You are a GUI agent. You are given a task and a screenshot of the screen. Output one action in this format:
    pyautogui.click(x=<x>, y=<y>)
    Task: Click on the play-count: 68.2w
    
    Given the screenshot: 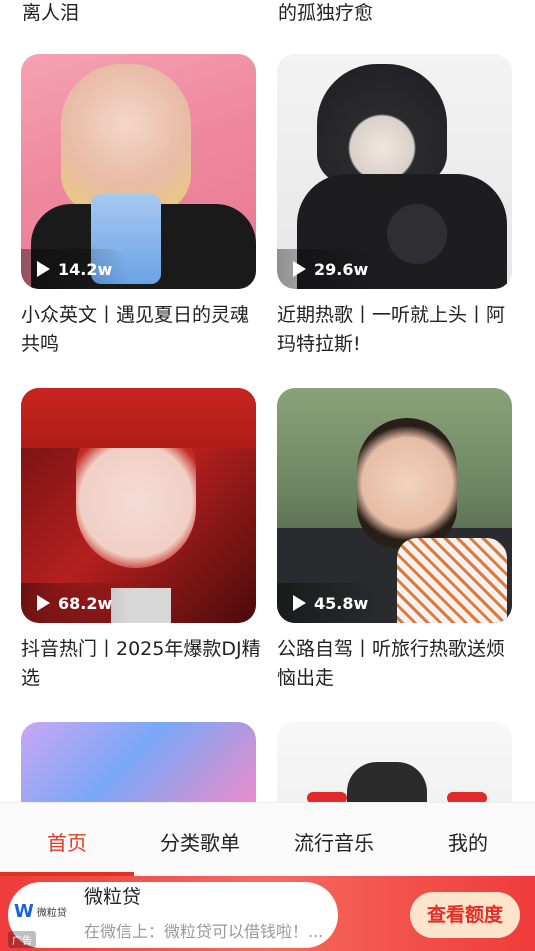 What is the action you would take?
    pyautogui.click(x=85, y=603)
    